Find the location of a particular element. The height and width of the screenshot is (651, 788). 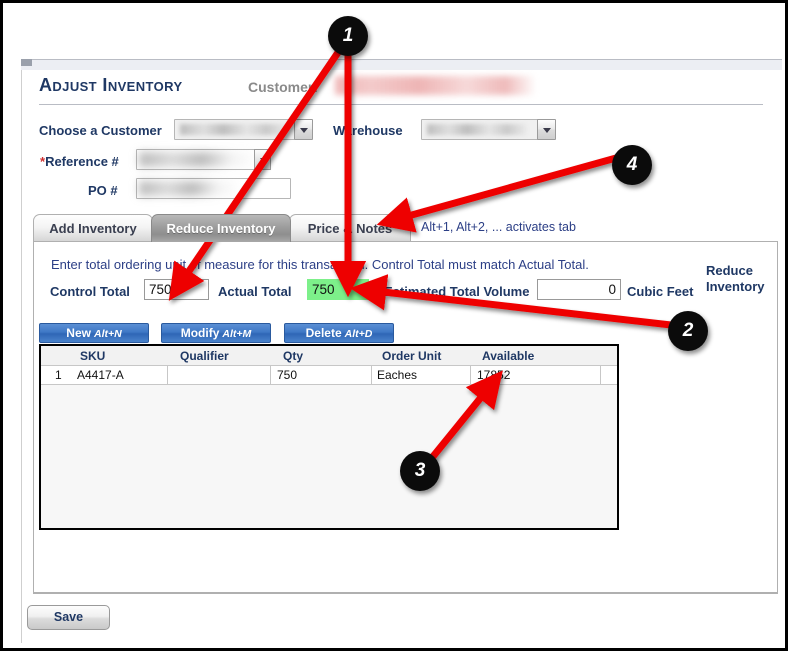

callout-badge-2: 2 is located at coordinates (688, 331).